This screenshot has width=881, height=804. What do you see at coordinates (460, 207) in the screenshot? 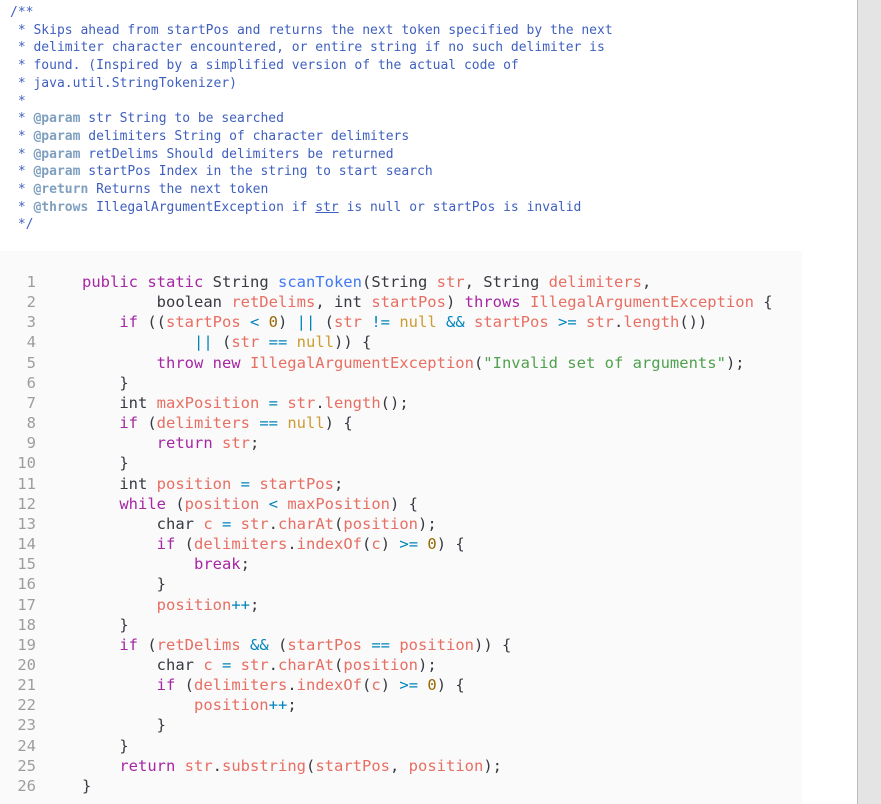
I see `javadoc-tag-text: is null or startPos is invalid` at bounding box center [460, 207].